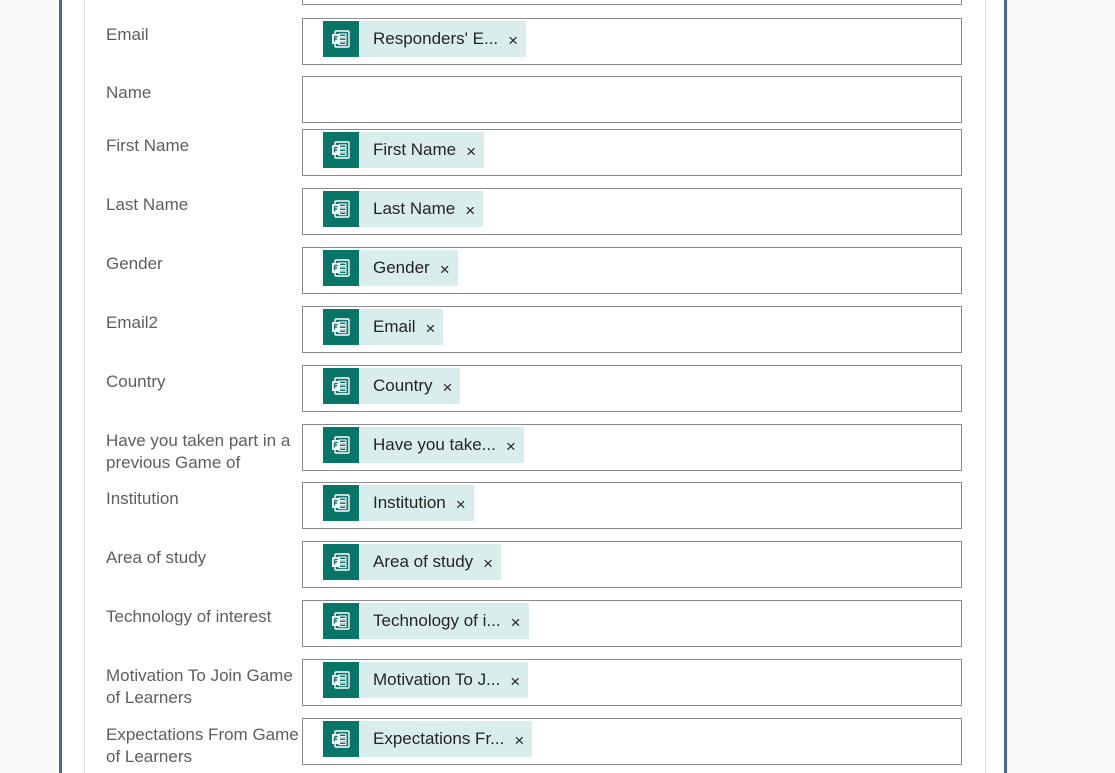 This screenshot has height=773, width=1115. I want to click on field-input: Gender ×, so click(632, 270).